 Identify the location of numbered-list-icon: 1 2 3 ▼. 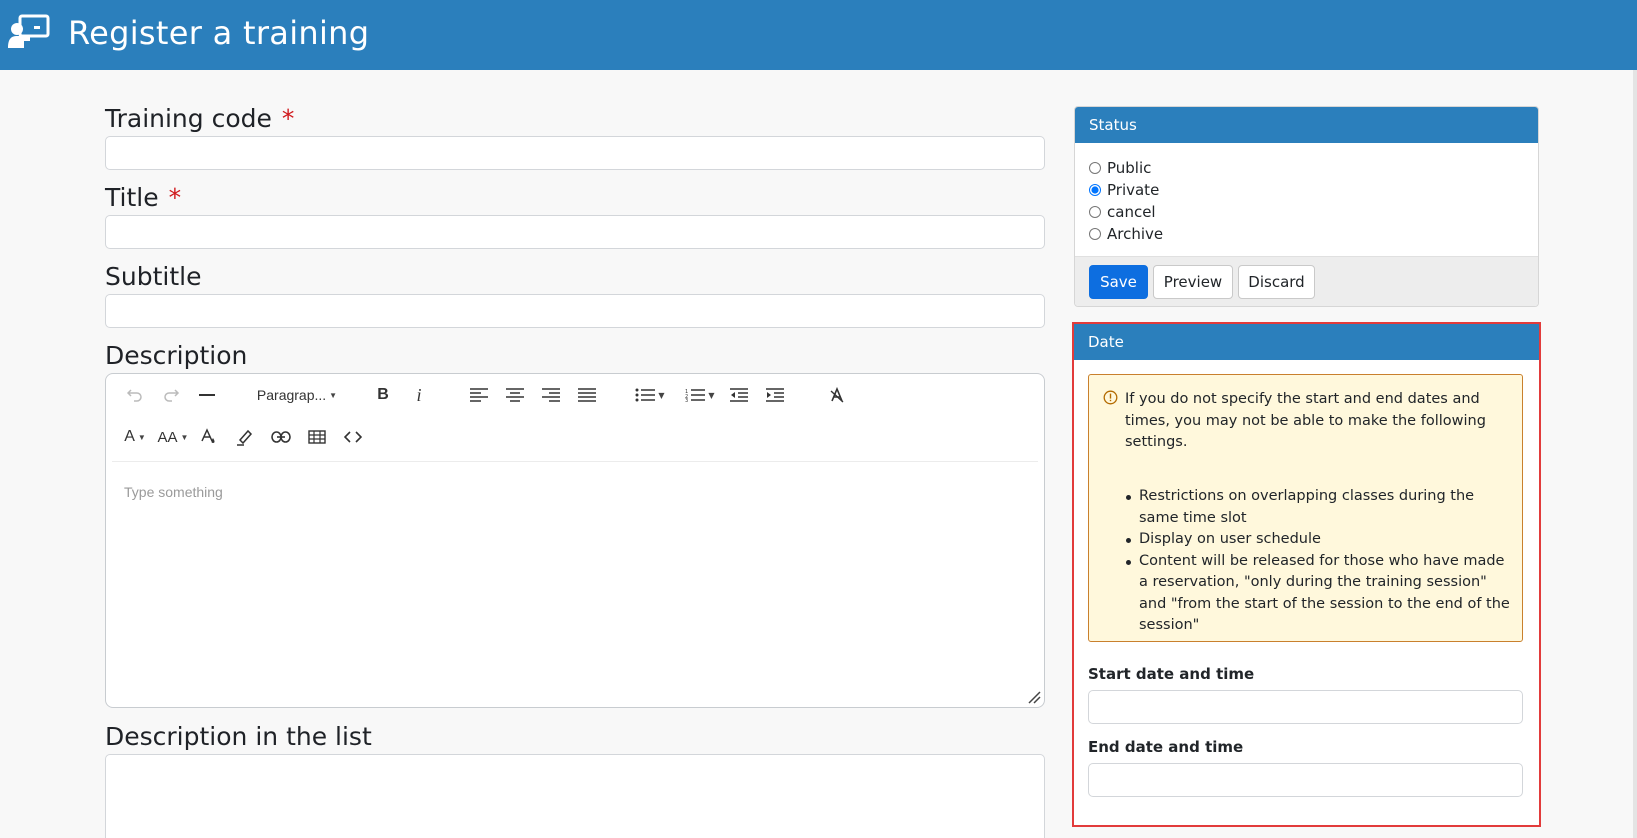
(700, 395).